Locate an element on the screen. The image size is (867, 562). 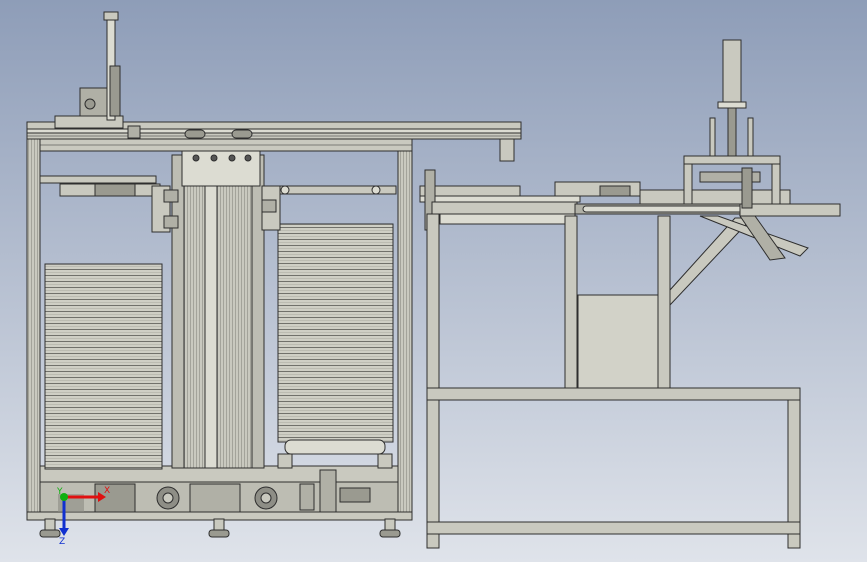
left-gripper-arm is located at coordinates (98, 179).